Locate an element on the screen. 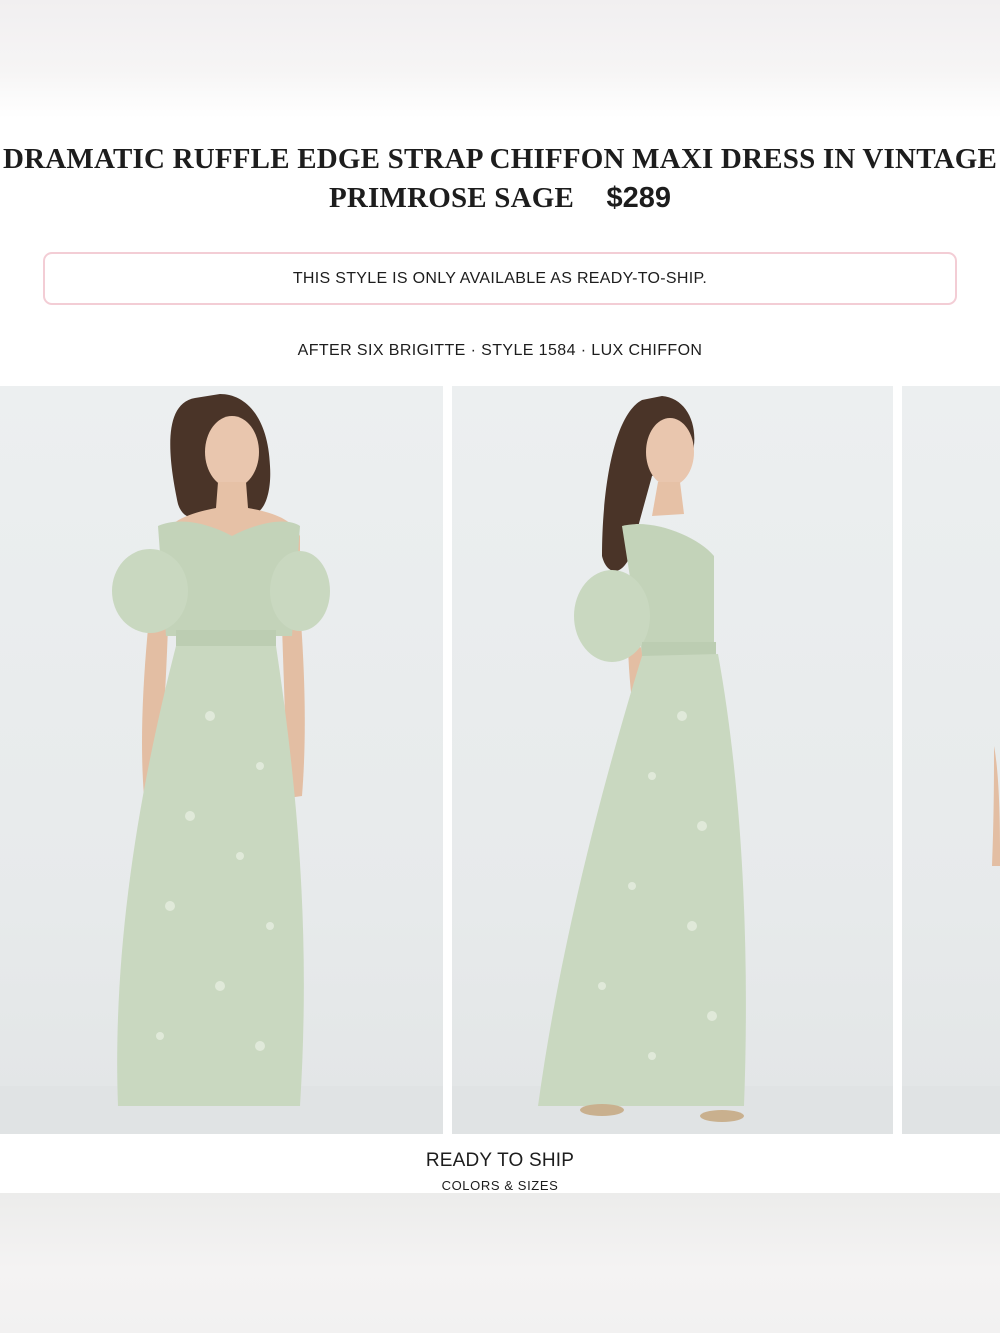 This screenshot has width=1000, height=1333. product-image-partial is located at coordinates (951, 760).